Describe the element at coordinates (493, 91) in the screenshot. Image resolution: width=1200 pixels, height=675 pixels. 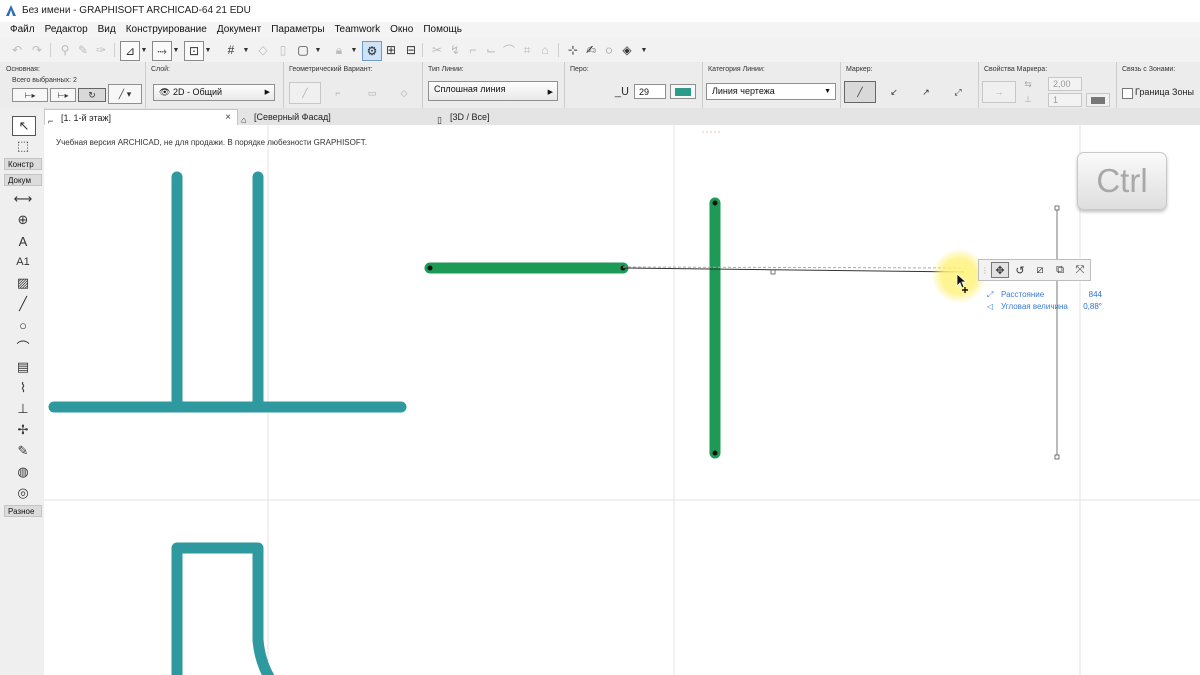
I see `linetype-dropdown: Сплошная линия ▶` at that location.